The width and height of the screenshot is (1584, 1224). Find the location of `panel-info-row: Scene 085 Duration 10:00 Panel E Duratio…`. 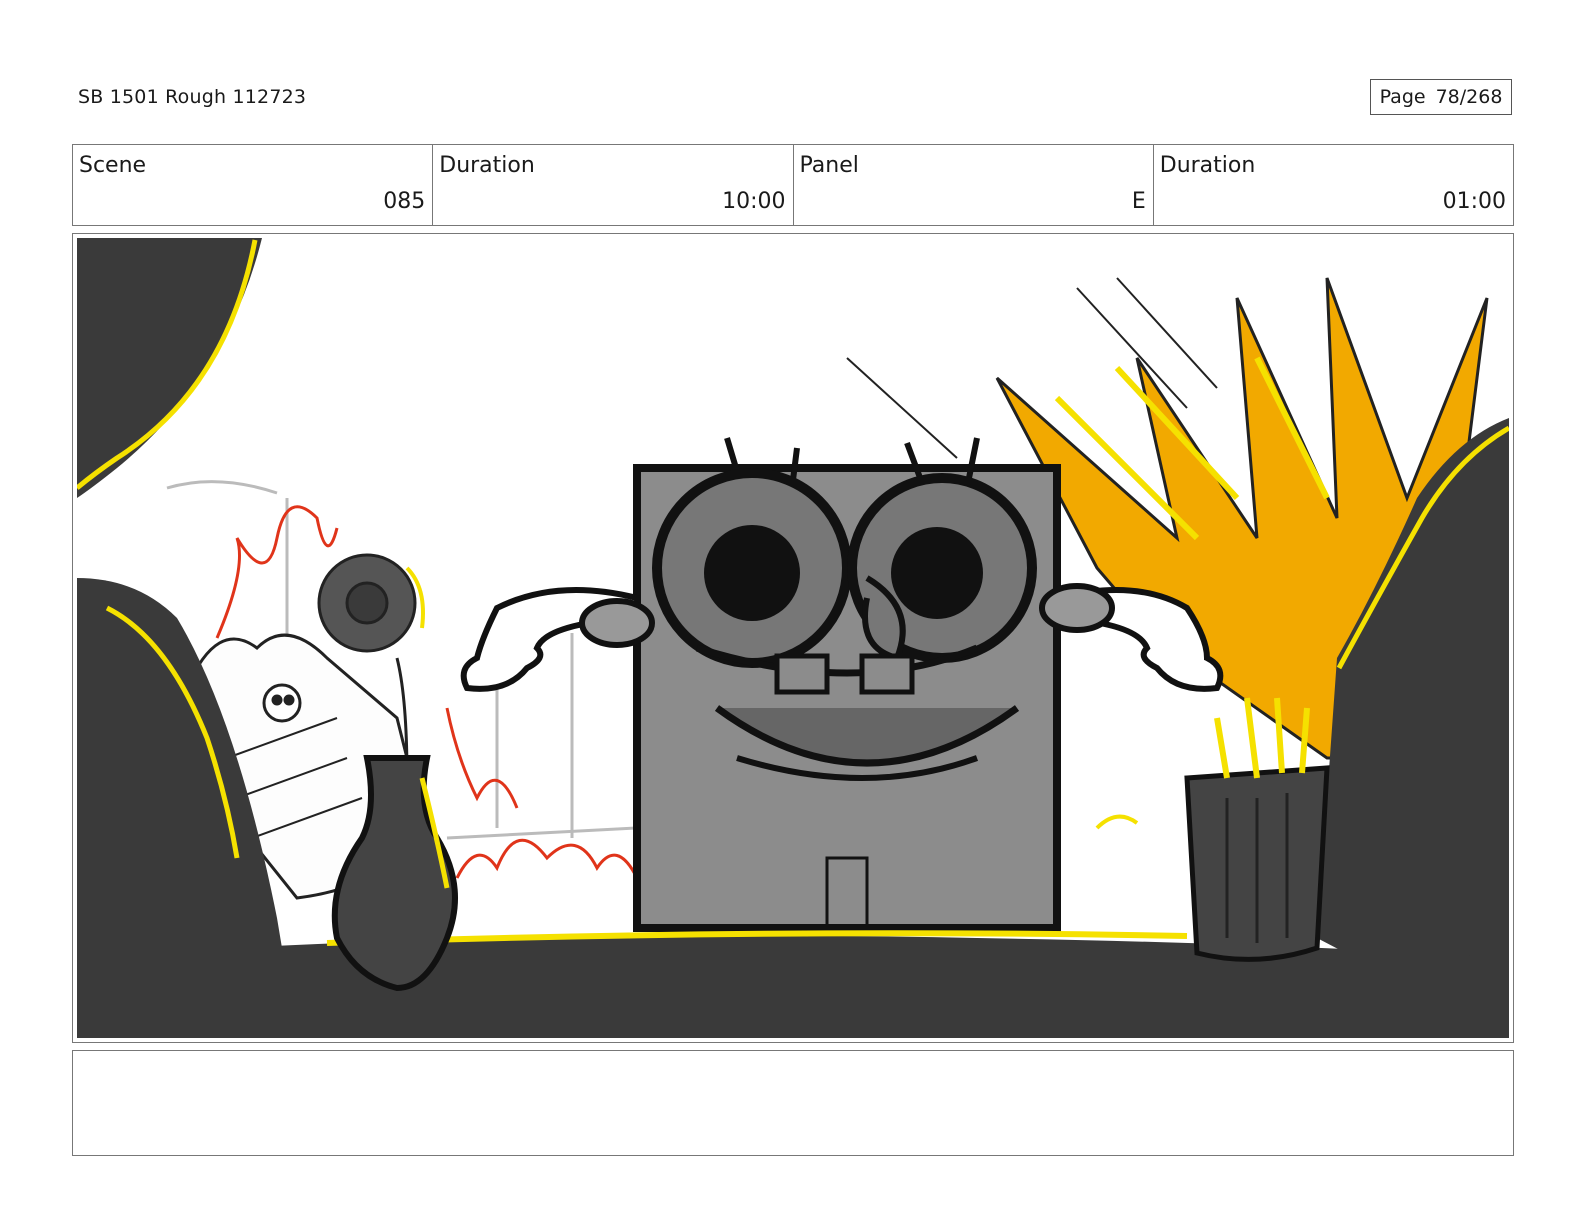

panel-info-row: Scene 085 Duration 10:00 Panel E Duratio… is located at coordinates (793, 185).